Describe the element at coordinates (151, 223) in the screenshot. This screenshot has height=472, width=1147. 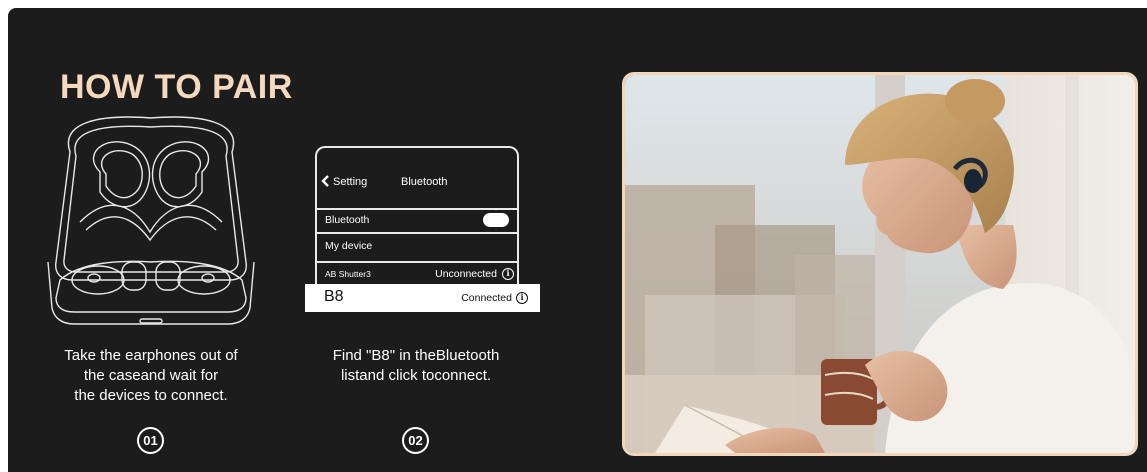
I see `earbuds-case-icon` at that location.